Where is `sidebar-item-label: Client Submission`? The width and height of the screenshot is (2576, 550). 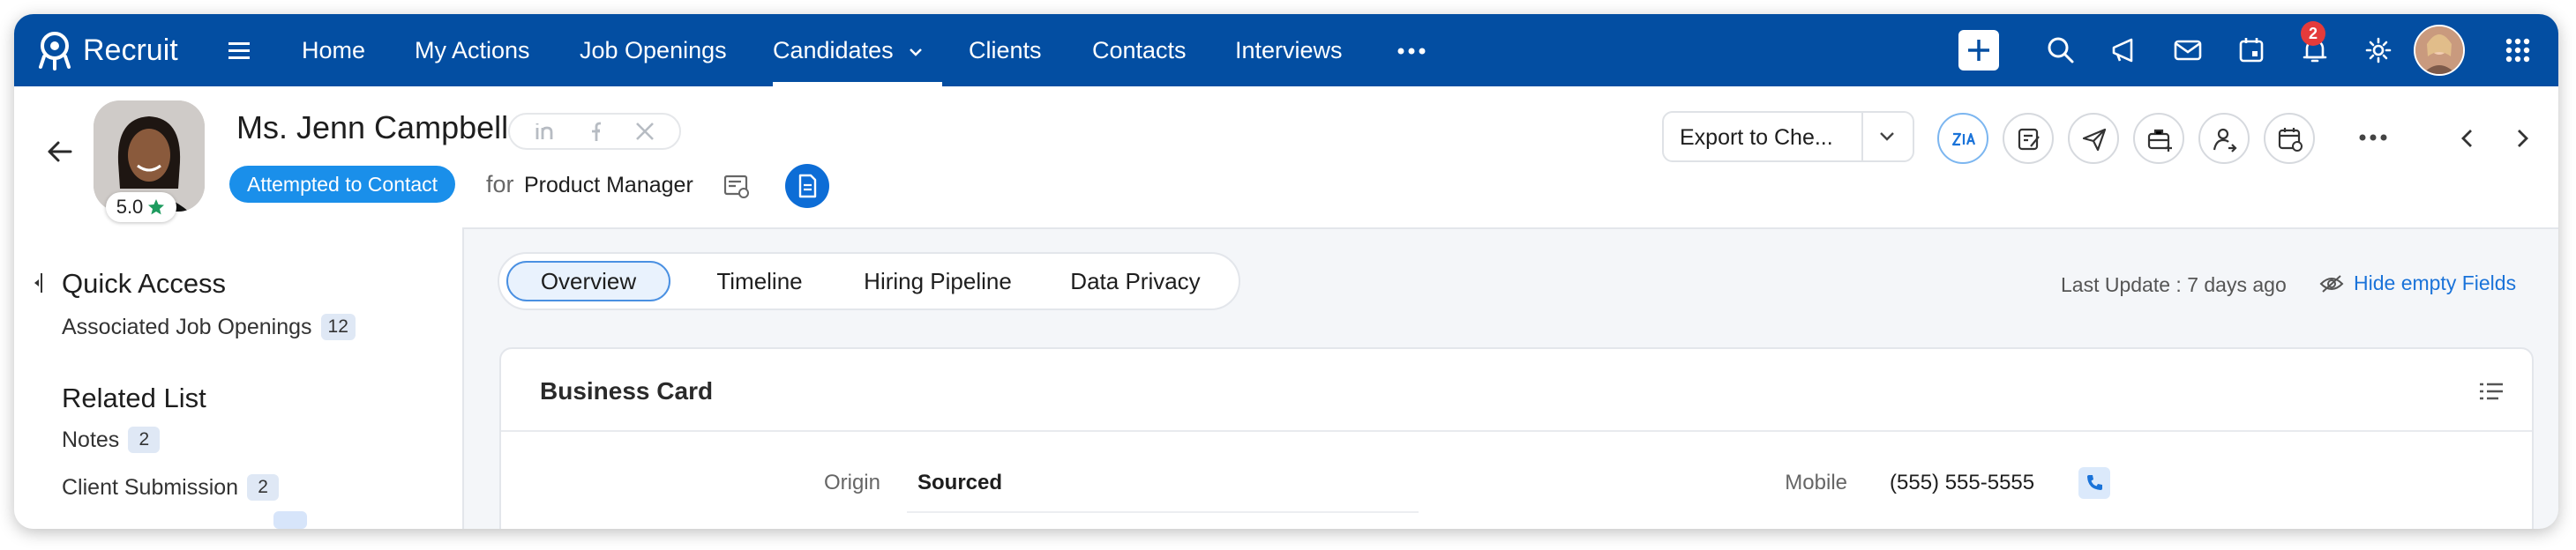
sidebar-item-label: Client Submission is located at coordinates (151, 487).